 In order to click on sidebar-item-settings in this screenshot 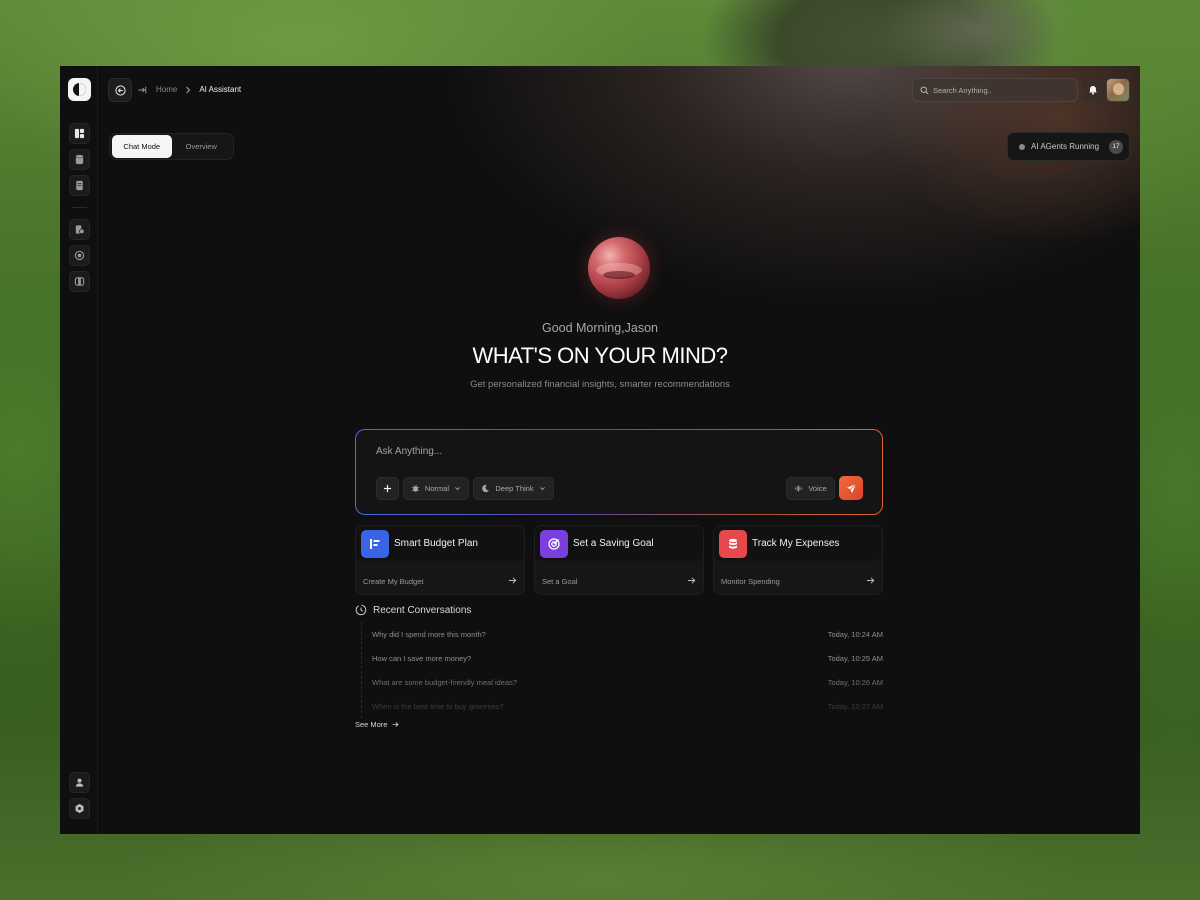, I will do `click(79, 808)`.